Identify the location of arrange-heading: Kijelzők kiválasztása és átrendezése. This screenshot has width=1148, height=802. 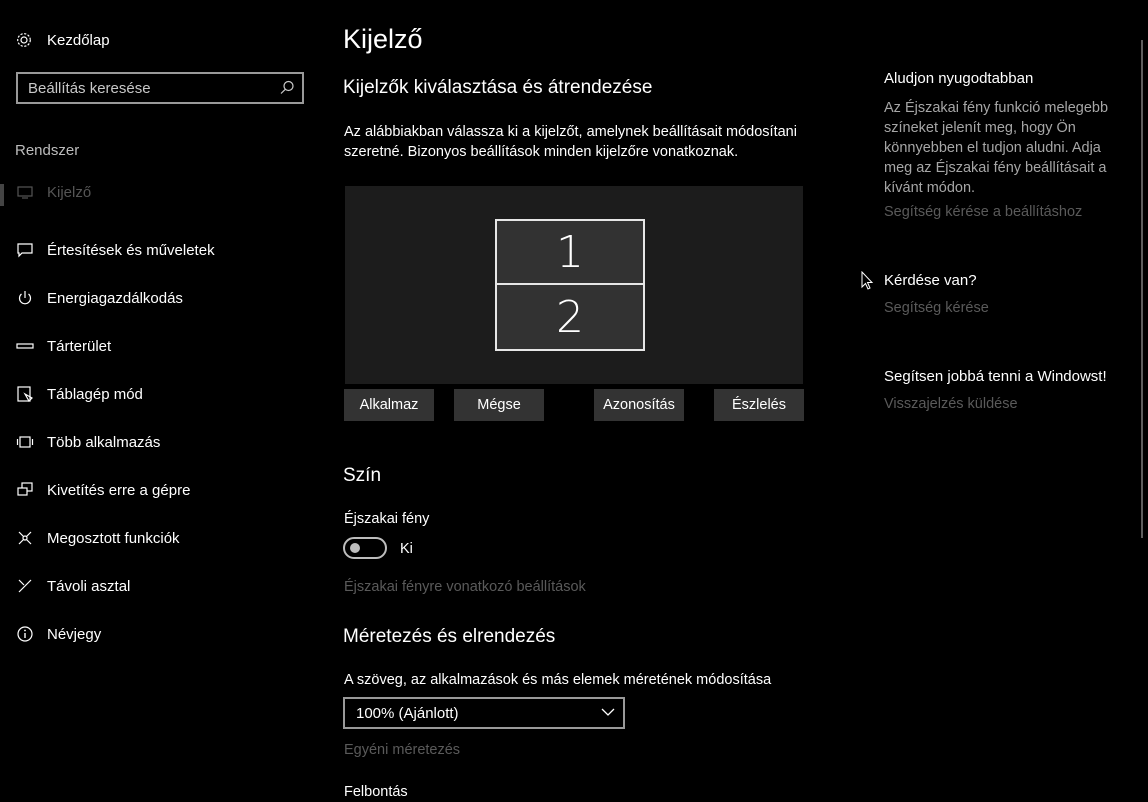
(498, 87).